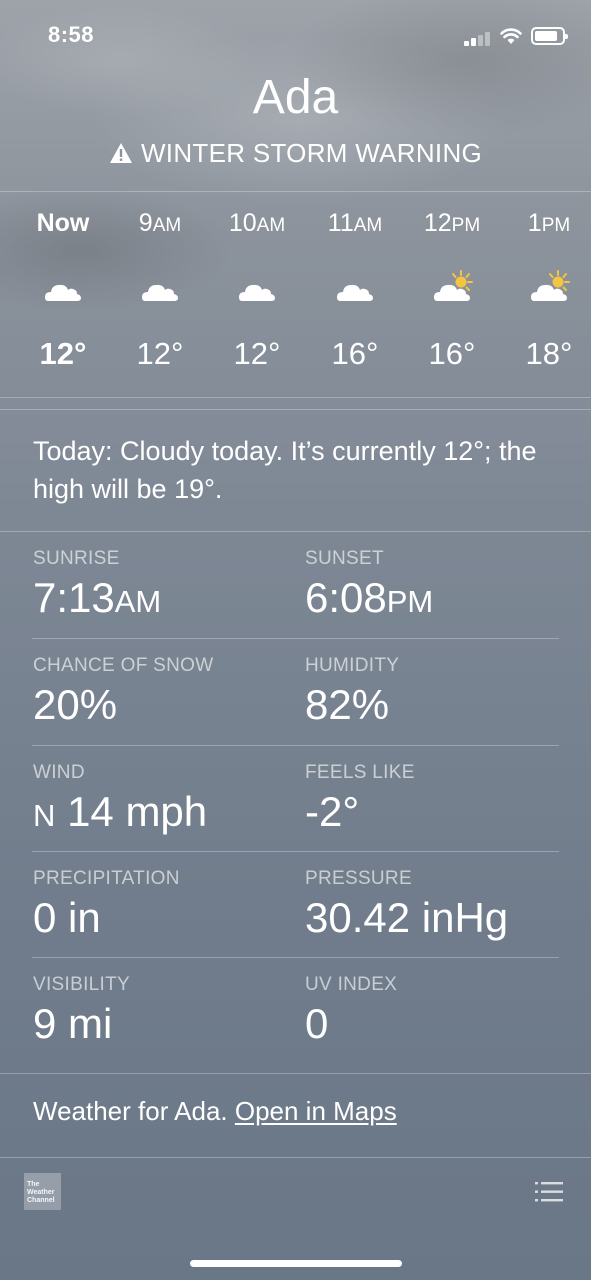 The width and height of the screenshot is (591, 1280). What do you see at coordinates (360, 772) in the screenshot?
I see `feels-like-label: FEELS LIKE` at bounding box center [360, 772].